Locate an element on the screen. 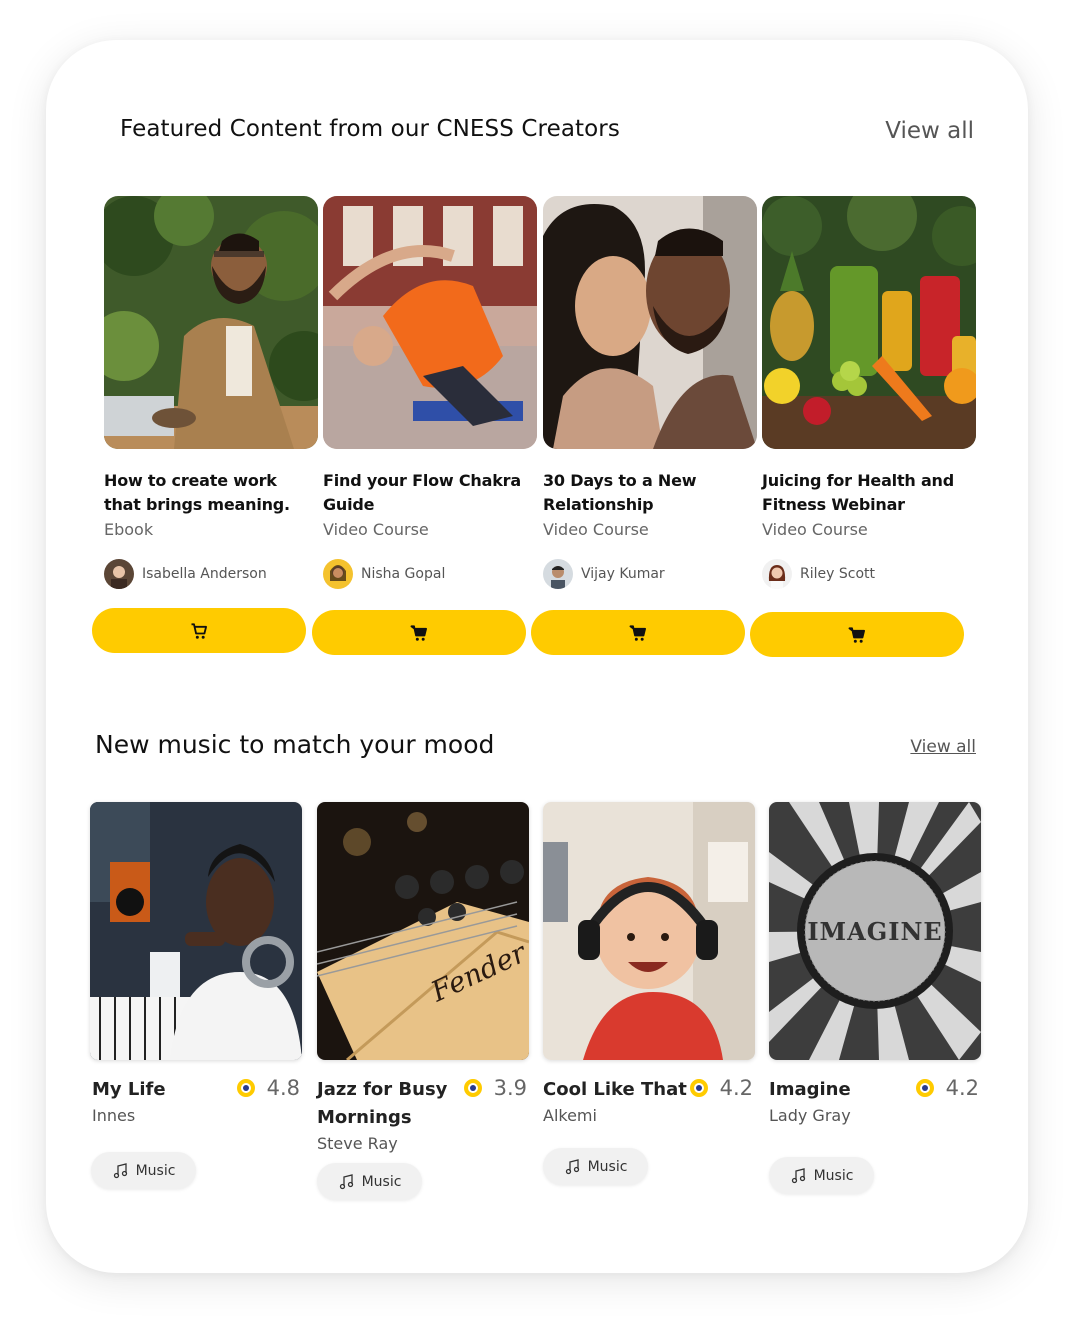  rating-value: 3.9 is located at coordinates (510, 1088).